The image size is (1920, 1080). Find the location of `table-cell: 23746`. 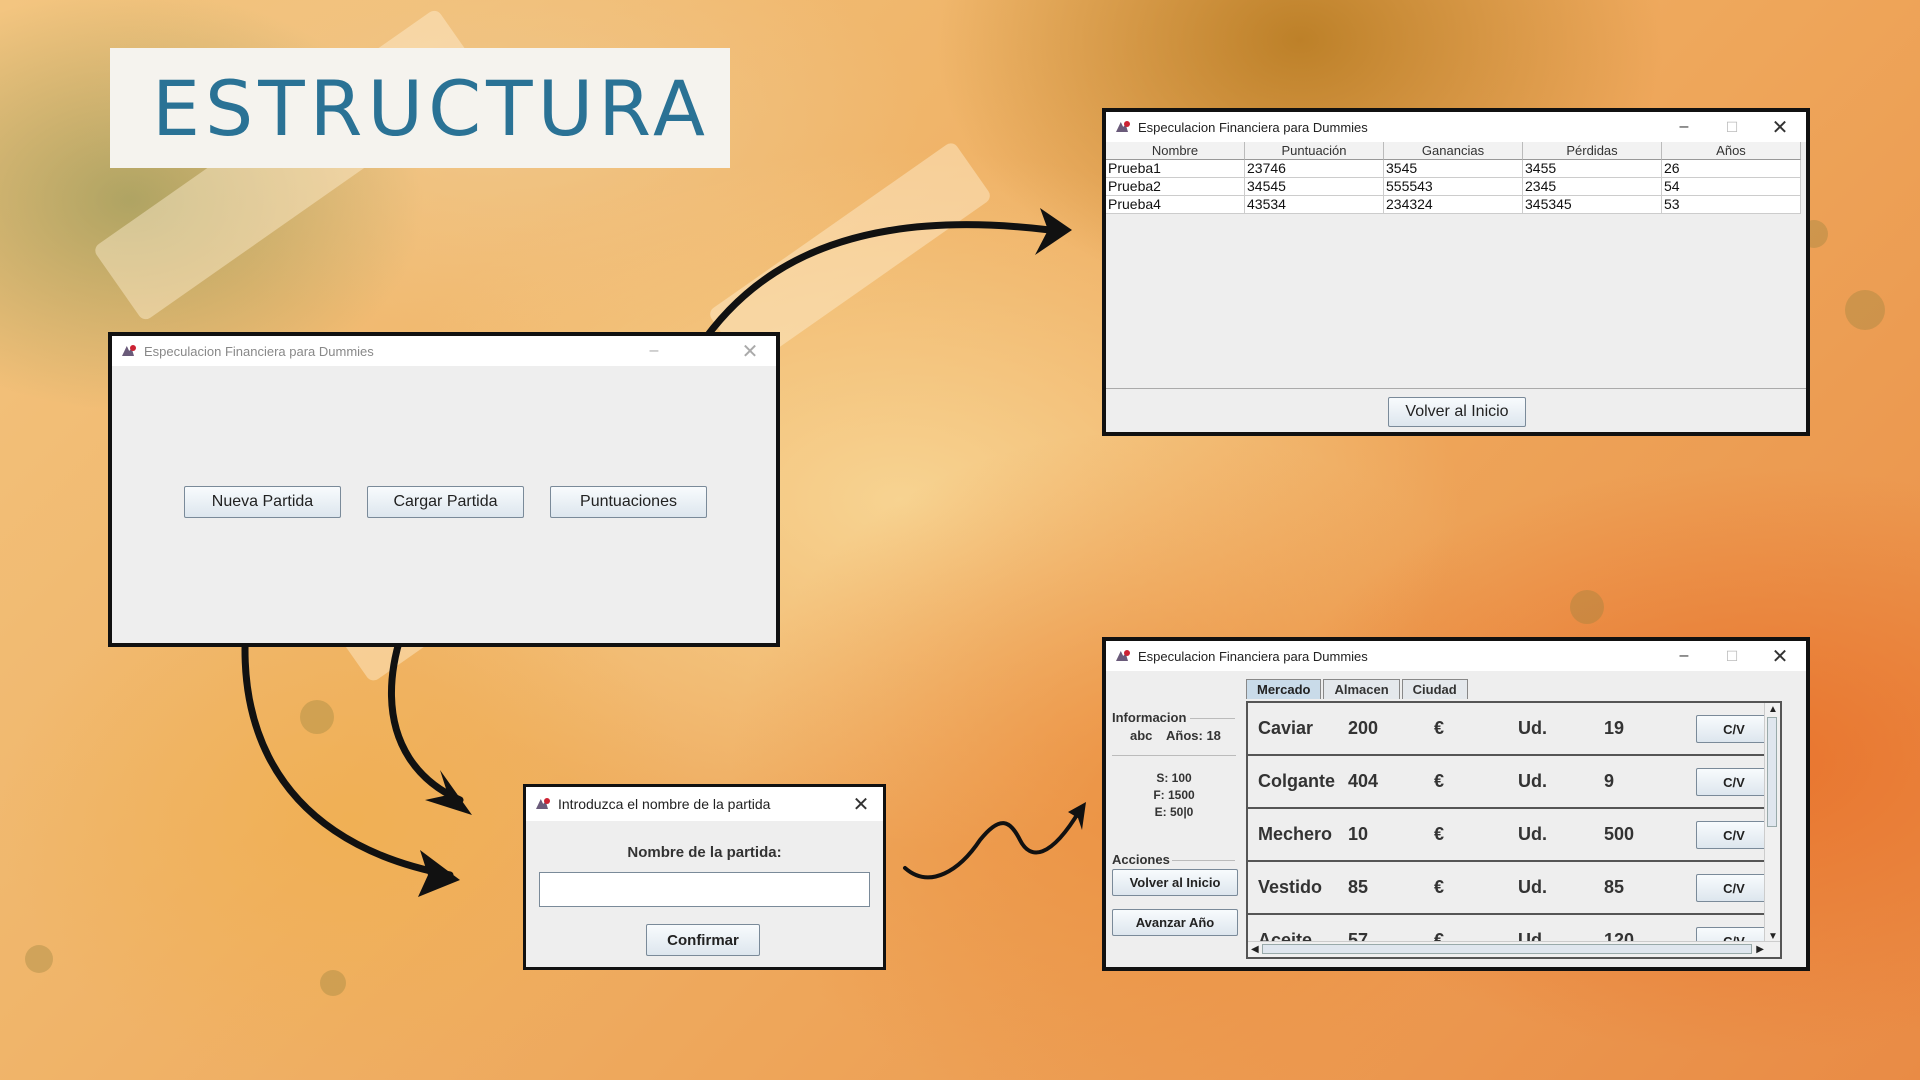

table-cell: 23746 is located at coordinates (1314, 169).